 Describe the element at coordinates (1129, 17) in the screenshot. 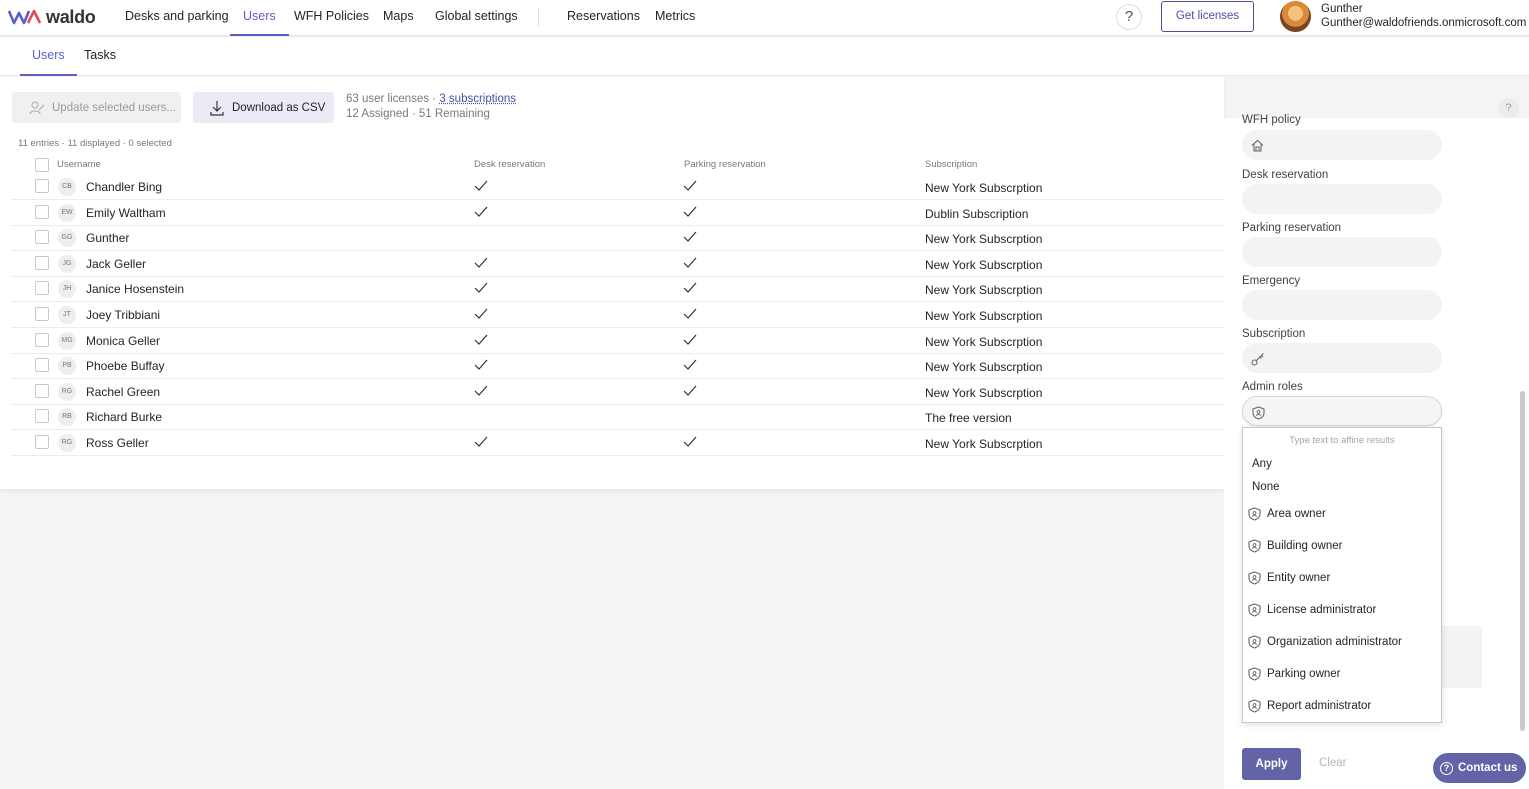

I see `help-button: ?` at that location.